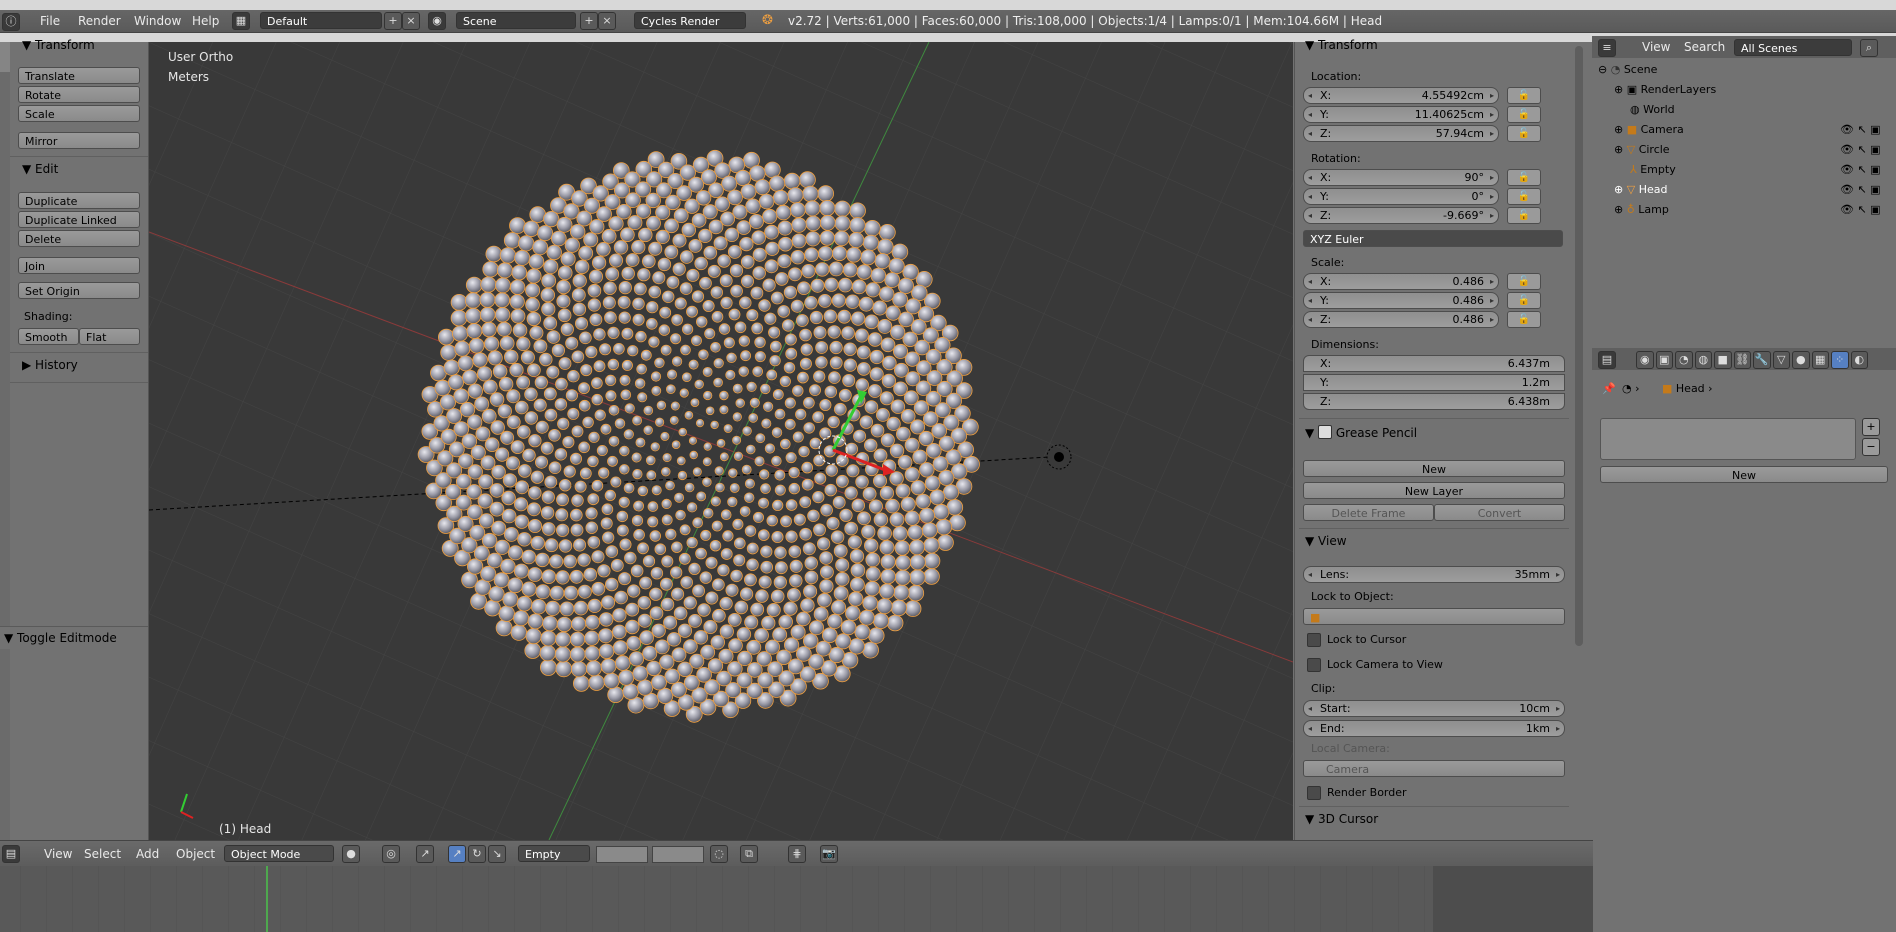 The image size is (1896, 932). What do you see at coordinates (425, 854) in the screenshot?
I see `manipulator-icon: ↗` at bounding box center [425, 854].